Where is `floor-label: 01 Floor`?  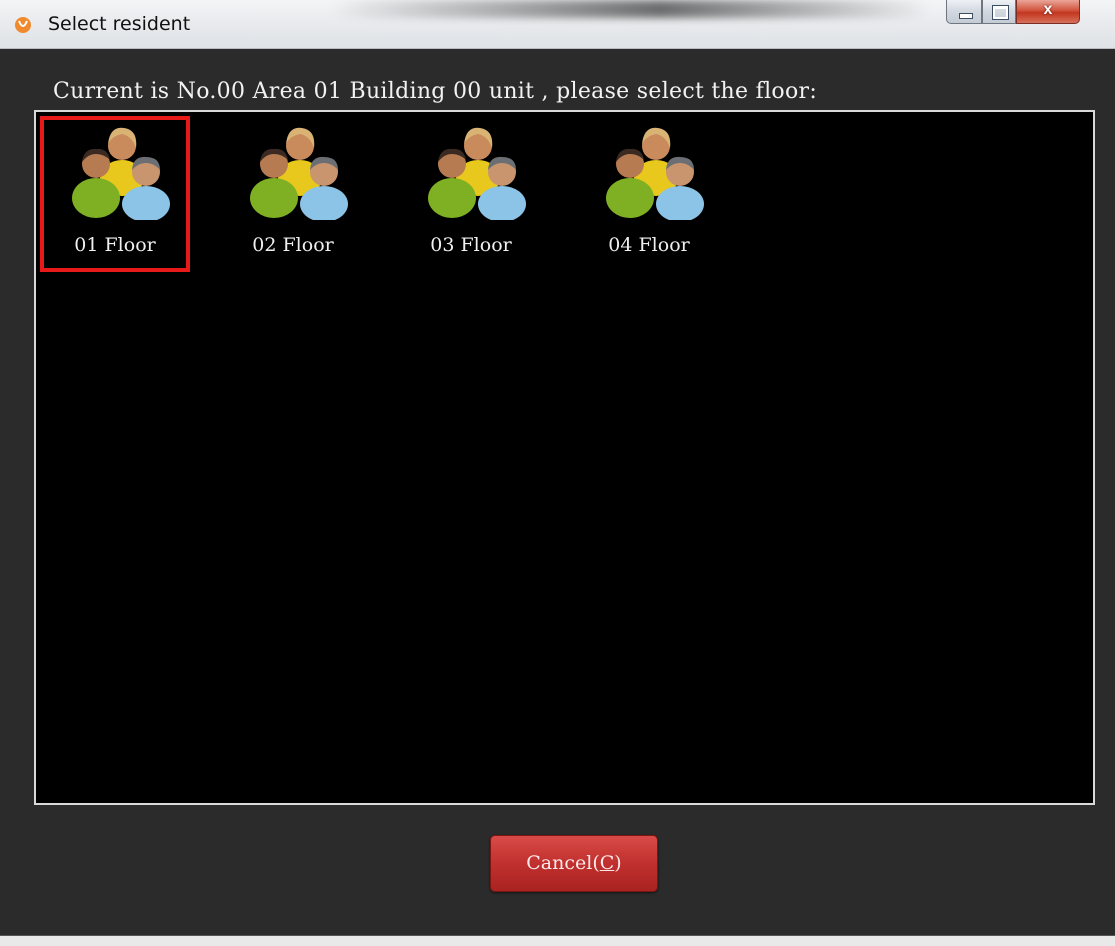 floor-label: 01 Floor is located at coordinates (115, 245).